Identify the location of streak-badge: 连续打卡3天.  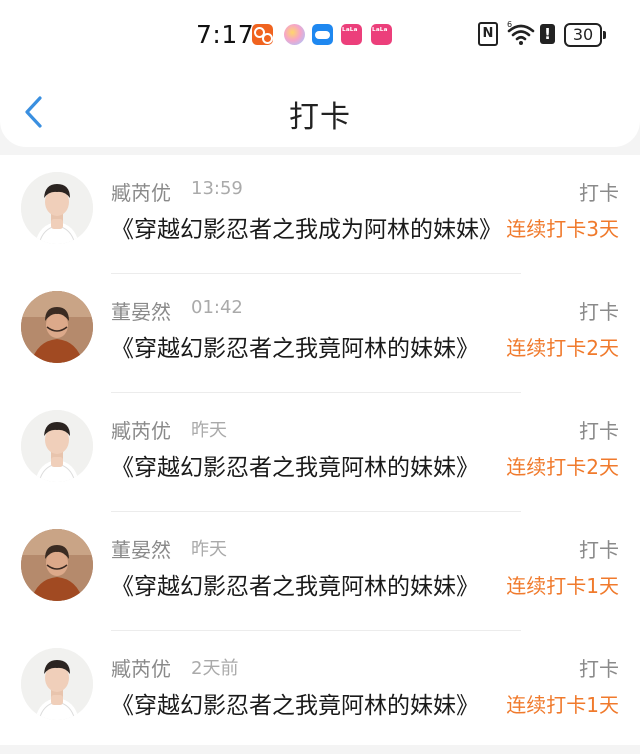
(562, 229).